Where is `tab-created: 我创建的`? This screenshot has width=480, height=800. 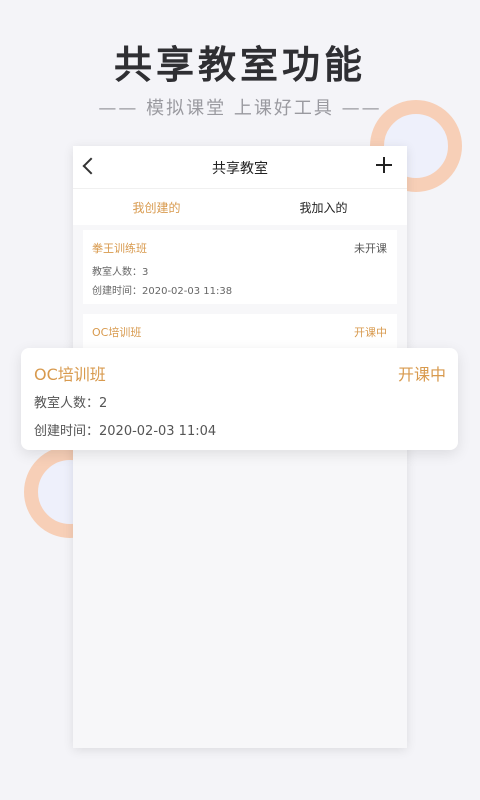 tab-created: 我创建的 is located at coordinates (156, 207).